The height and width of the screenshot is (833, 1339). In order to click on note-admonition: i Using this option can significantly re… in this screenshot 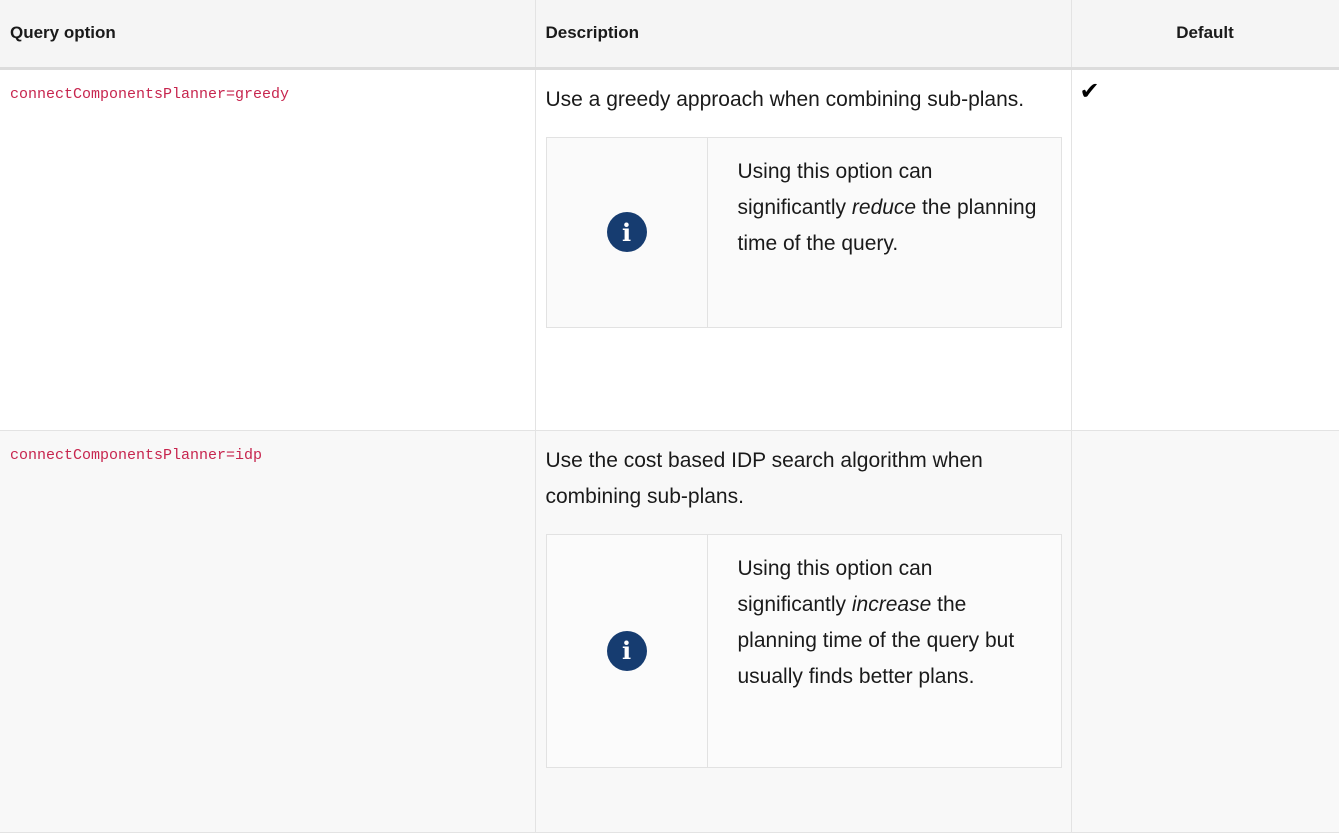, I will do `click(803, 232)`.